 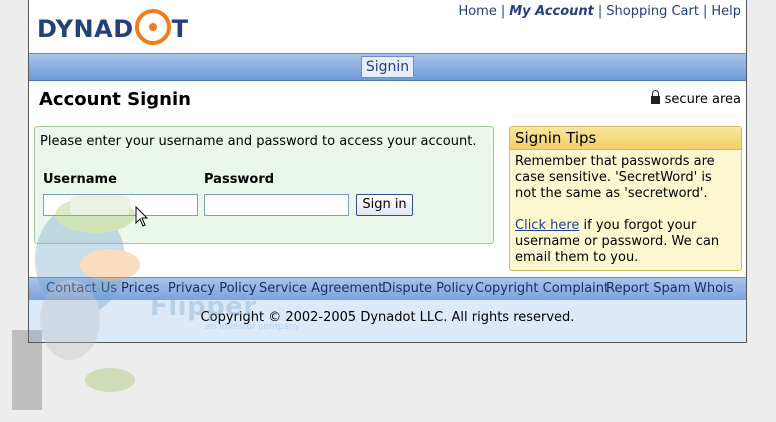 I want to click on home-link: Home, so click(x=477, y=11).